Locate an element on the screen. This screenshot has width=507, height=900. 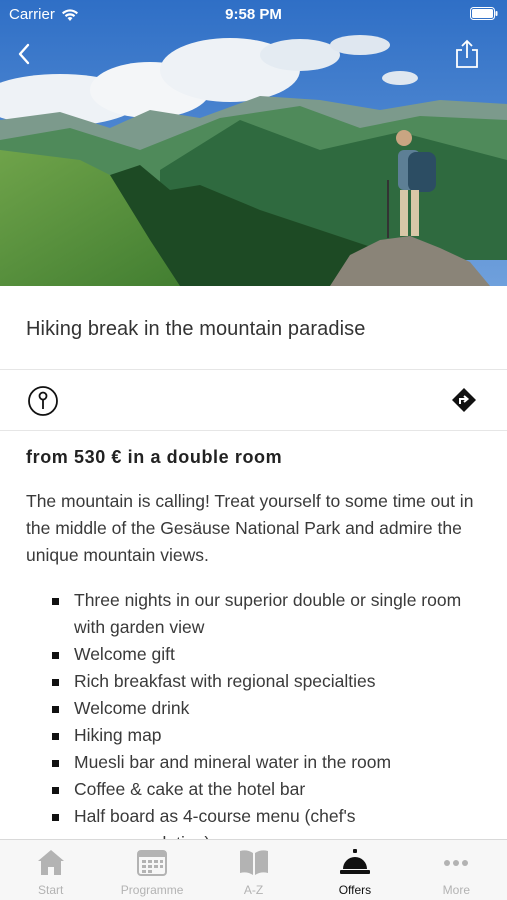
offer-title-section: Hiking break in the mountain paradise is located at coordinates (253, 328).